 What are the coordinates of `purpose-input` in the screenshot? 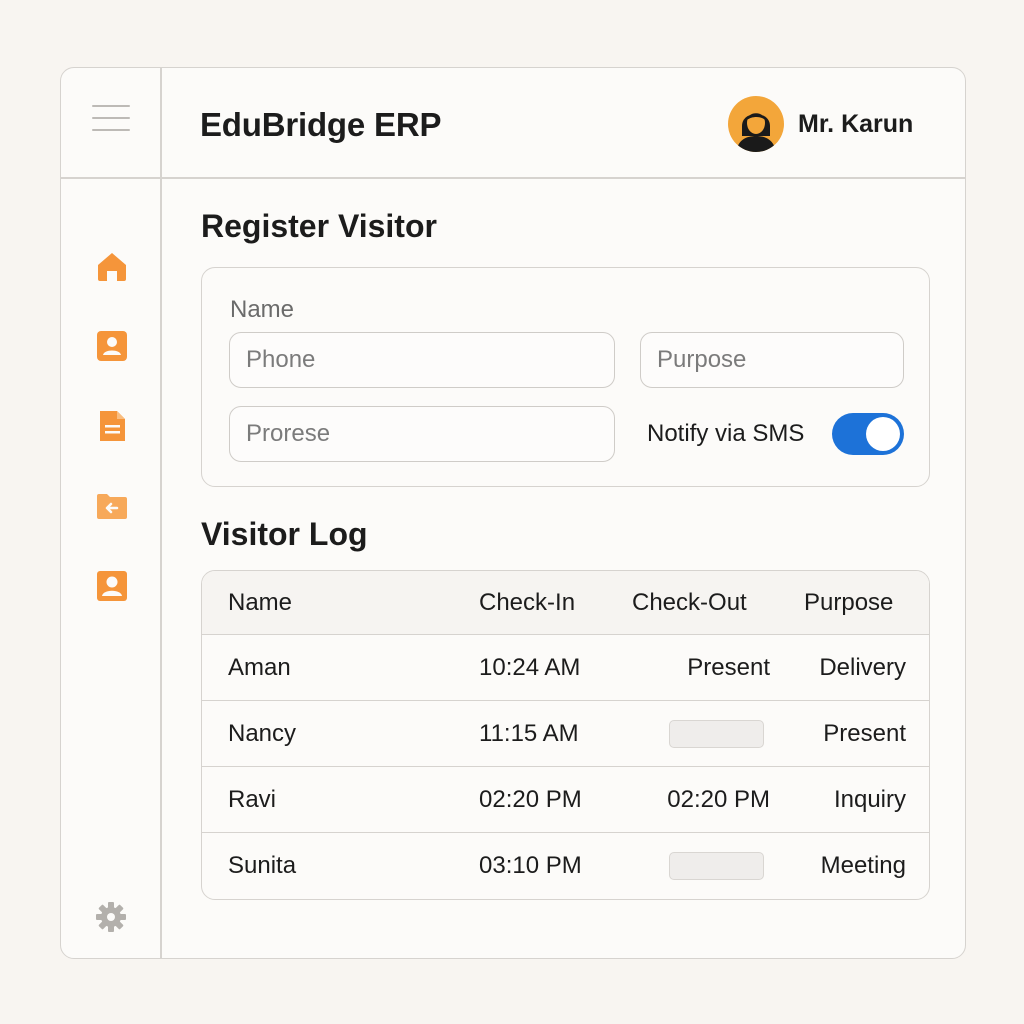 It's located at (772, 360).